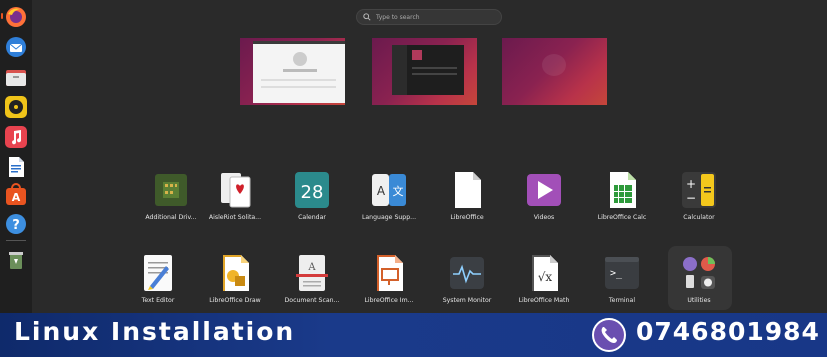 The height and width of the screenshot is (357, 827). What do you see at coordinates (235, 300) in the screenshot?
I see `app-label: LibreOffice Draw` at bounding box center [235, 300].